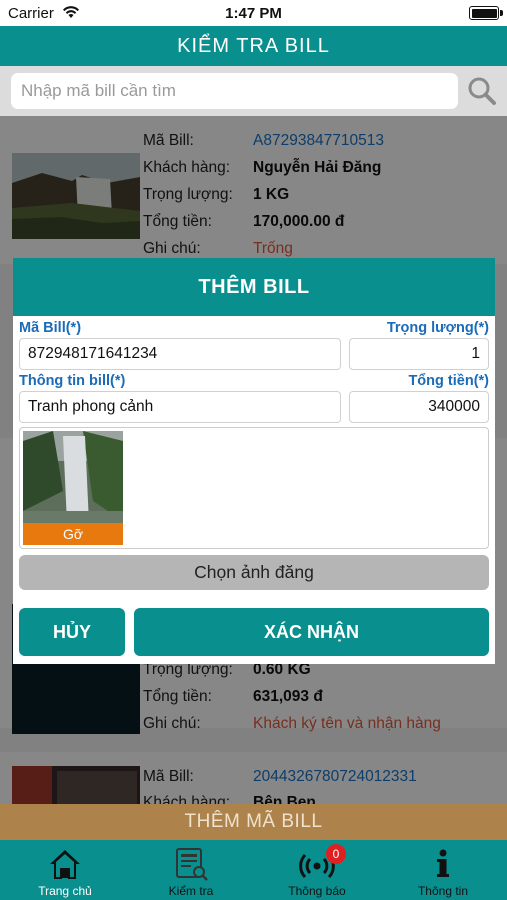  I want to click on search-input, so click(234, 91).